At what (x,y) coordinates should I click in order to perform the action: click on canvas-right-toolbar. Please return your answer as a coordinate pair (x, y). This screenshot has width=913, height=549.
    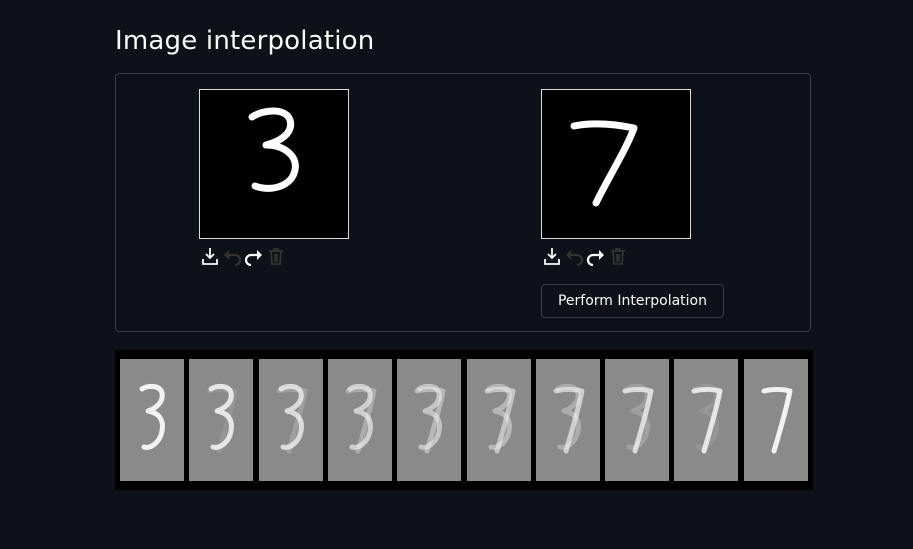
    Looking at the image, I should click on (585, 256).